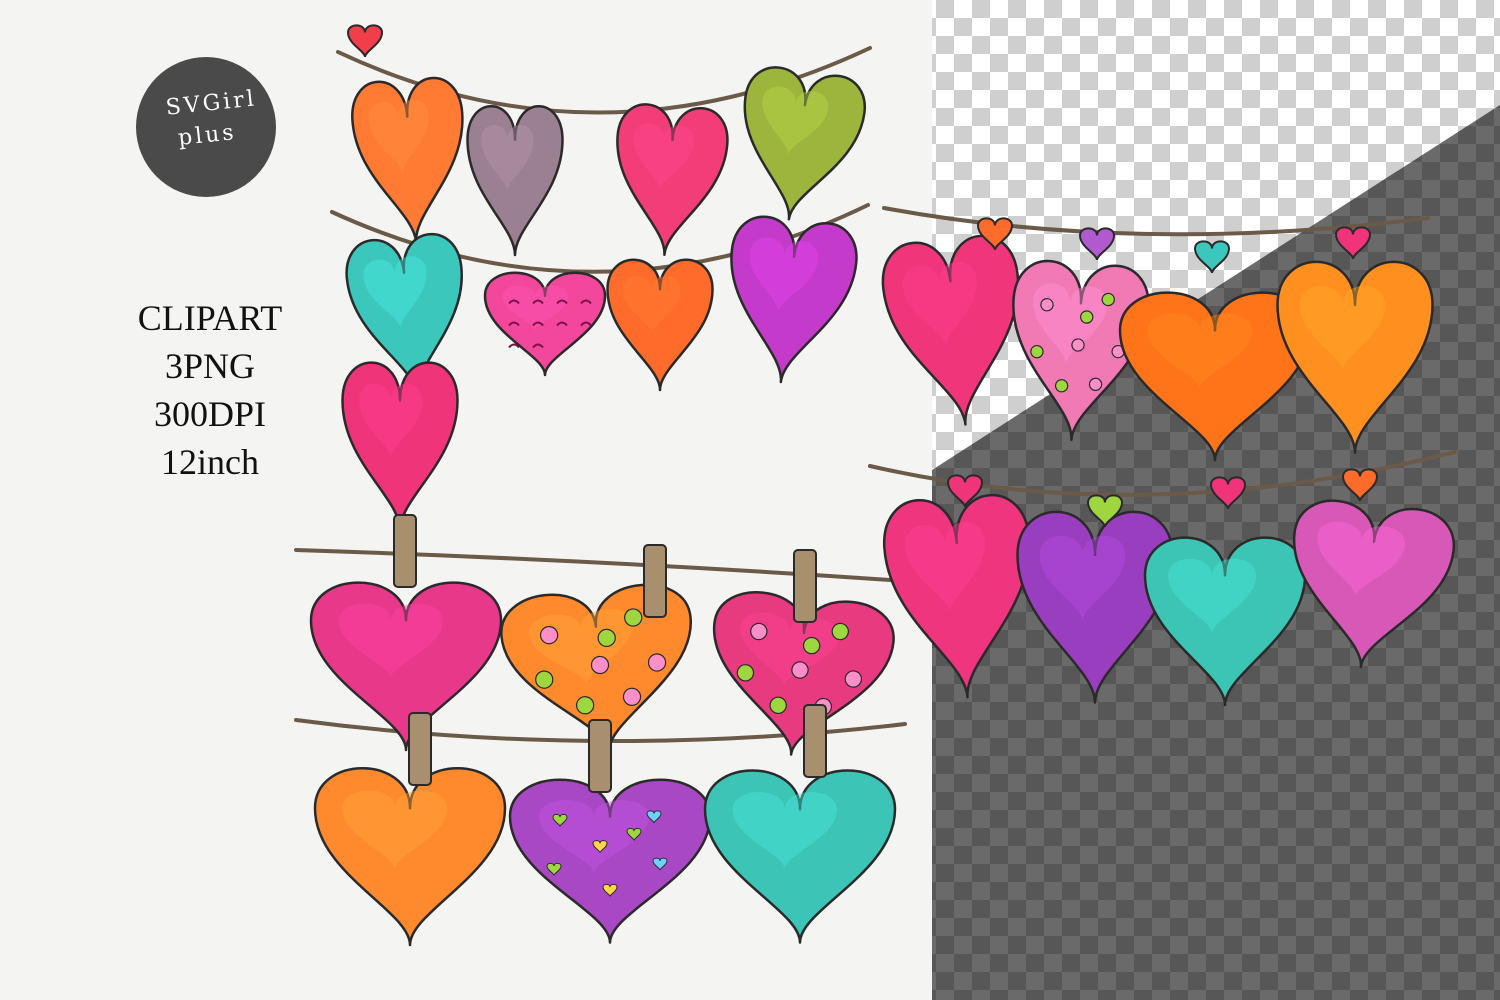  Describe the element at coordinates (209, 414) in the screenshot. I see `spec-resolution: 300DPI` at that location.